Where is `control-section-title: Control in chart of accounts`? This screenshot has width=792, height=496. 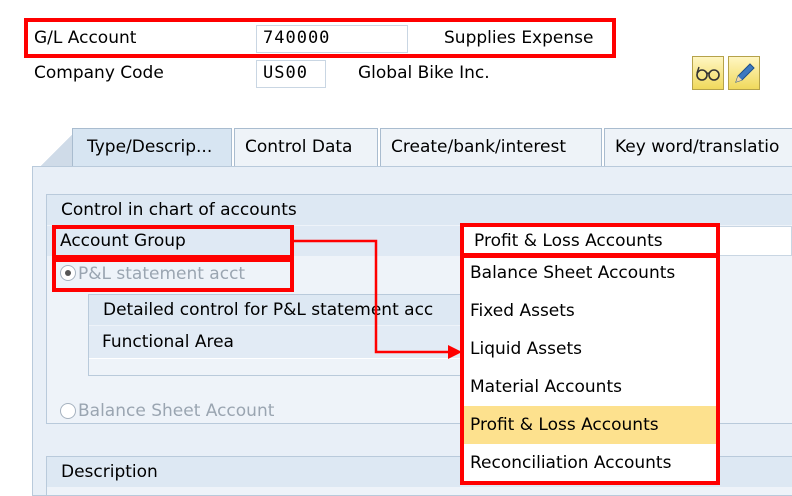
control-section-title: Control in chart of accounts is located at coordinates (419, 210).